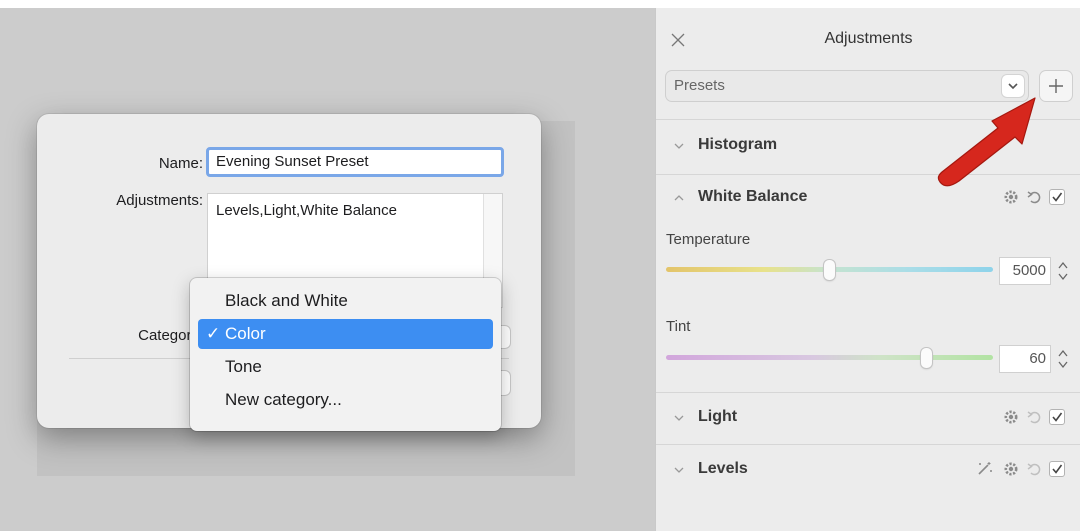 This screenshot has height=531, width=1080. I want to click on section-title: Levels, so click(723, 468).